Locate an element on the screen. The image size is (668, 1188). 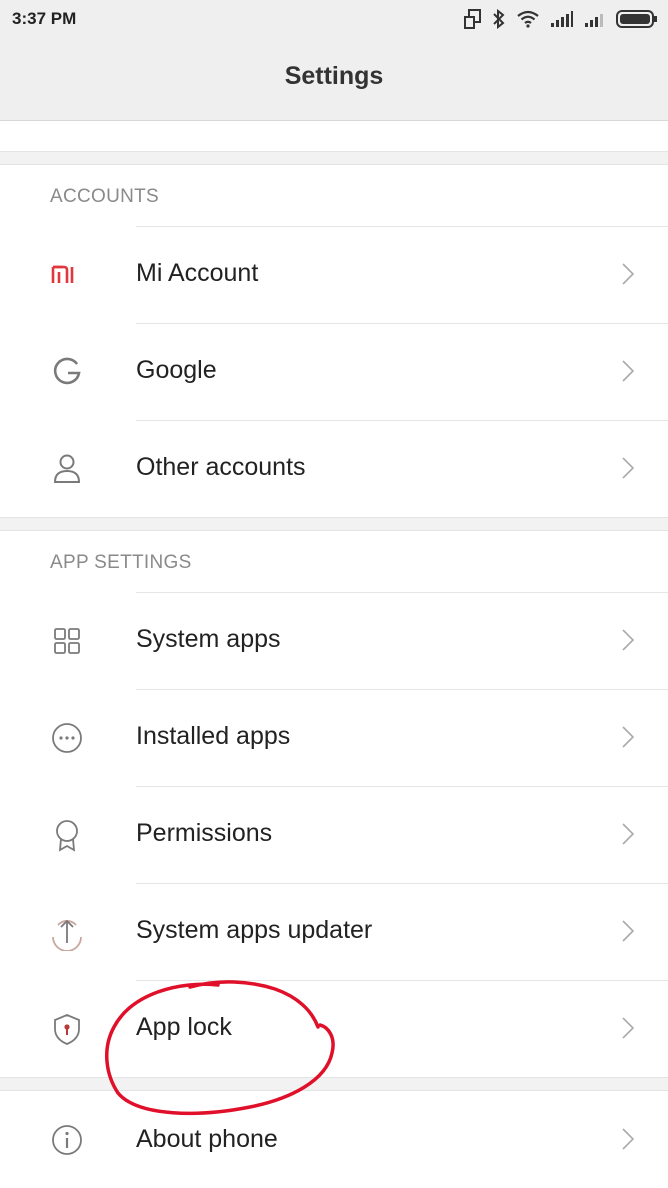
status-icons is located at coordinates (561, 19).